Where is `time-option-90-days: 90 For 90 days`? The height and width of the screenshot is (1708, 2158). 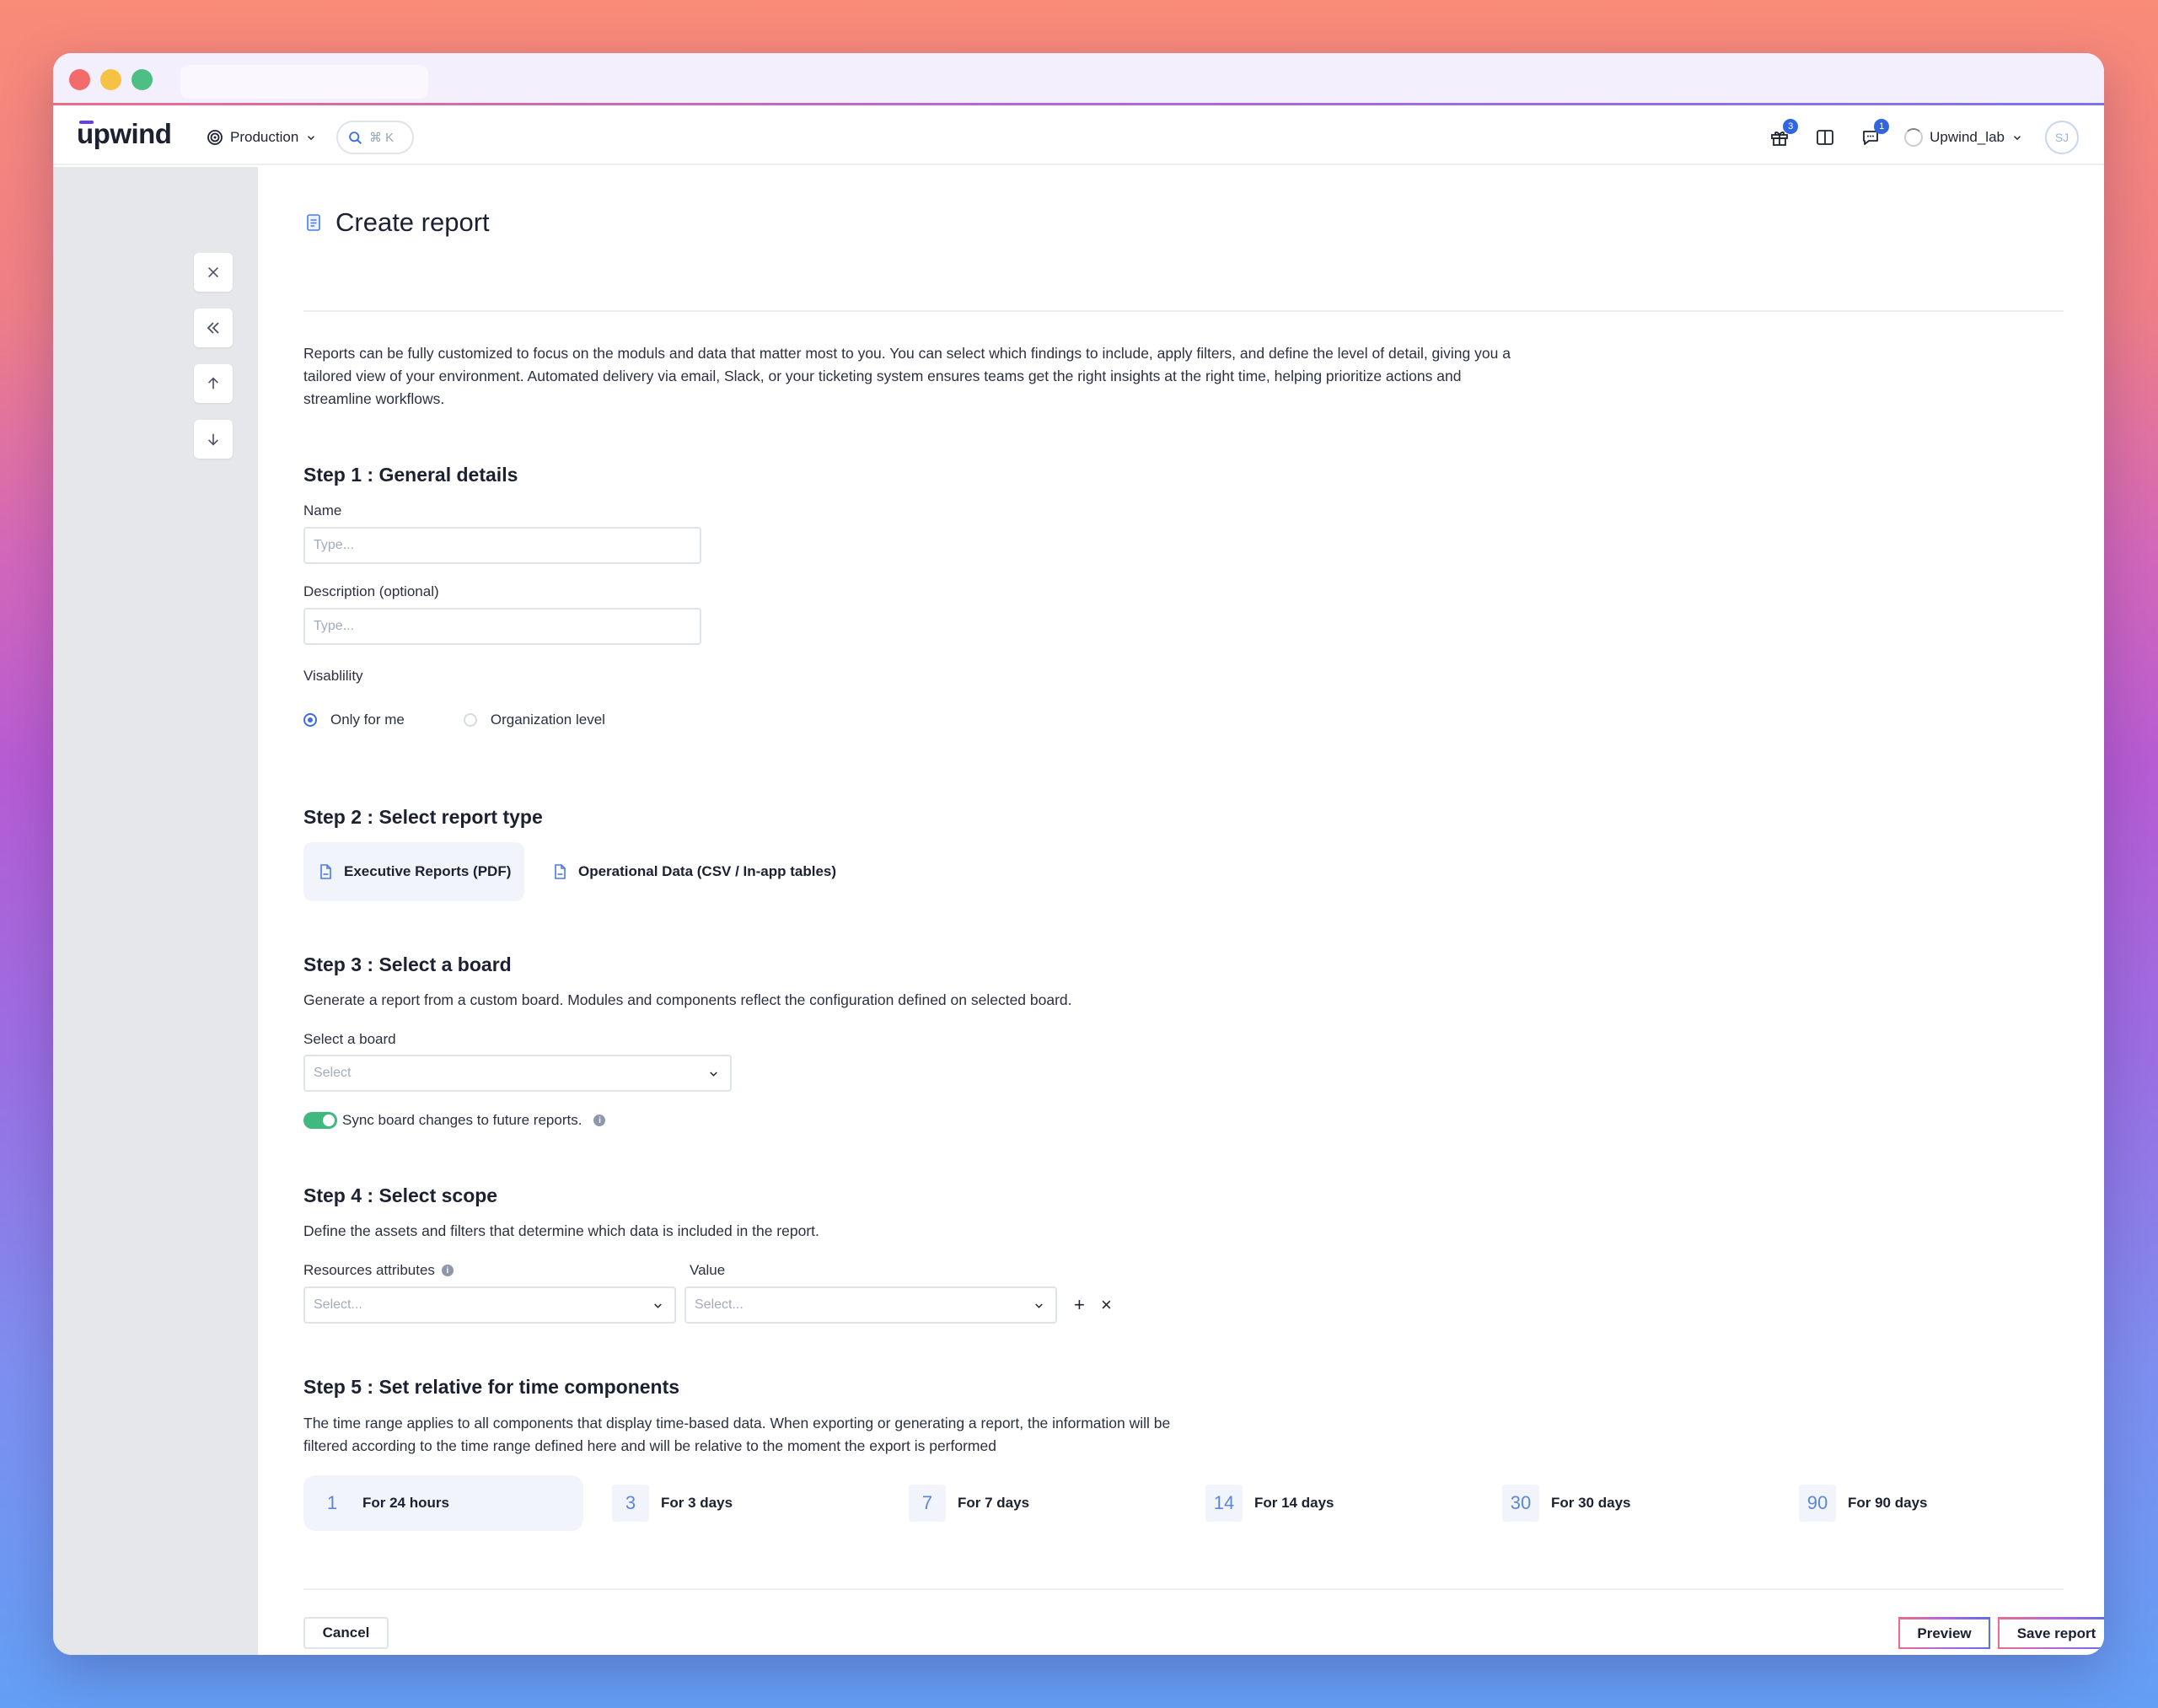 time-option-90-days: 90 For 90 days is located at coordinates (1858, 1503).